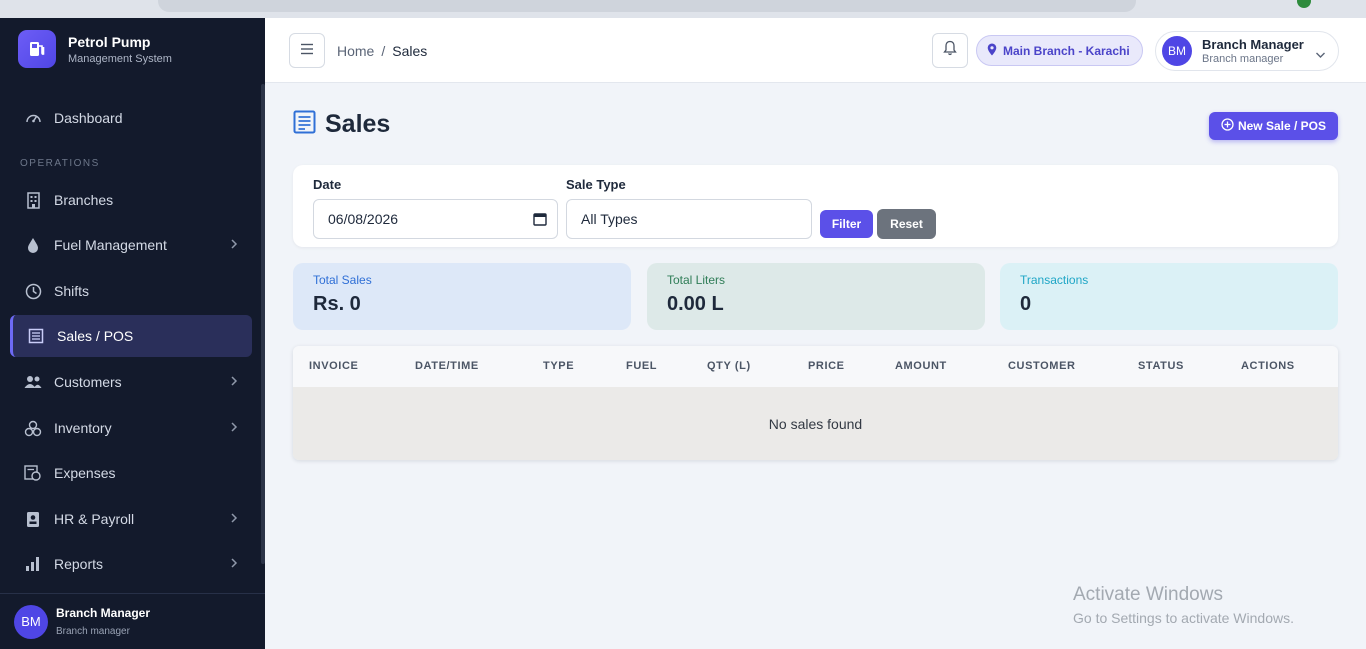  Describe the element at coordinates (120, 58) in the screenshot. I see `brand-subtitle: Management System` at that location.